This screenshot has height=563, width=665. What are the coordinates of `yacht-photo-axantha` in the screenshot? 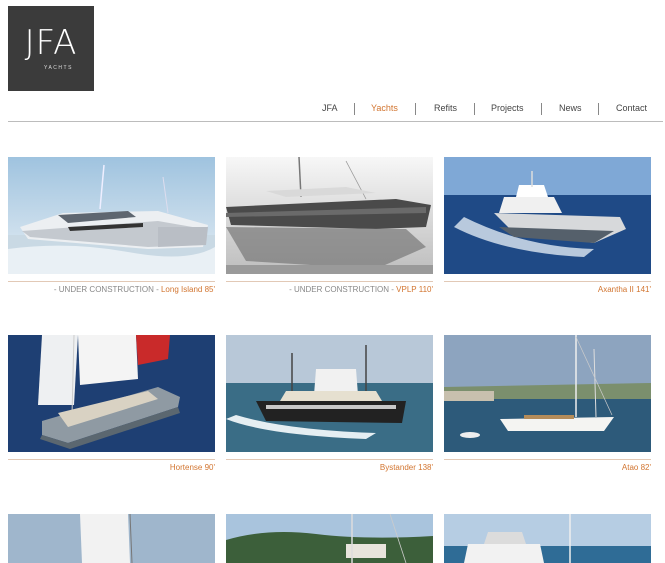 It's located at (547, 215).